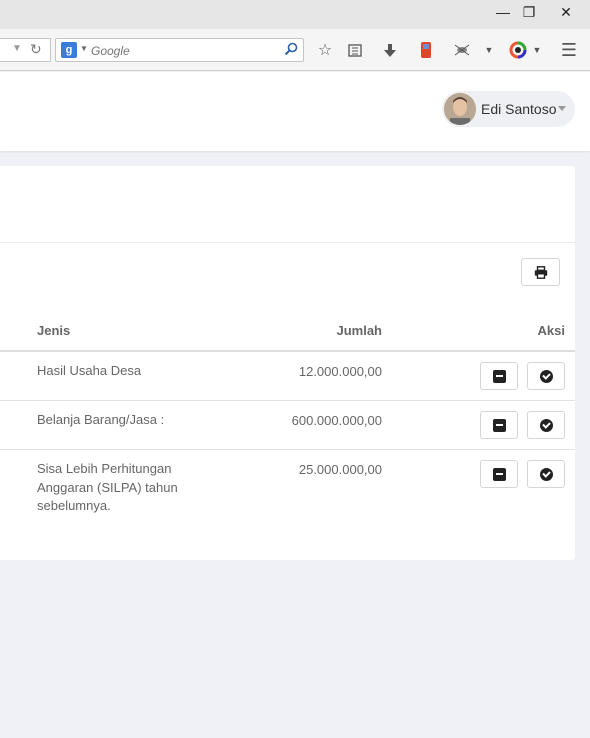 The image size is (590, 738). I want to click on table-header-border, so click(287, 351).